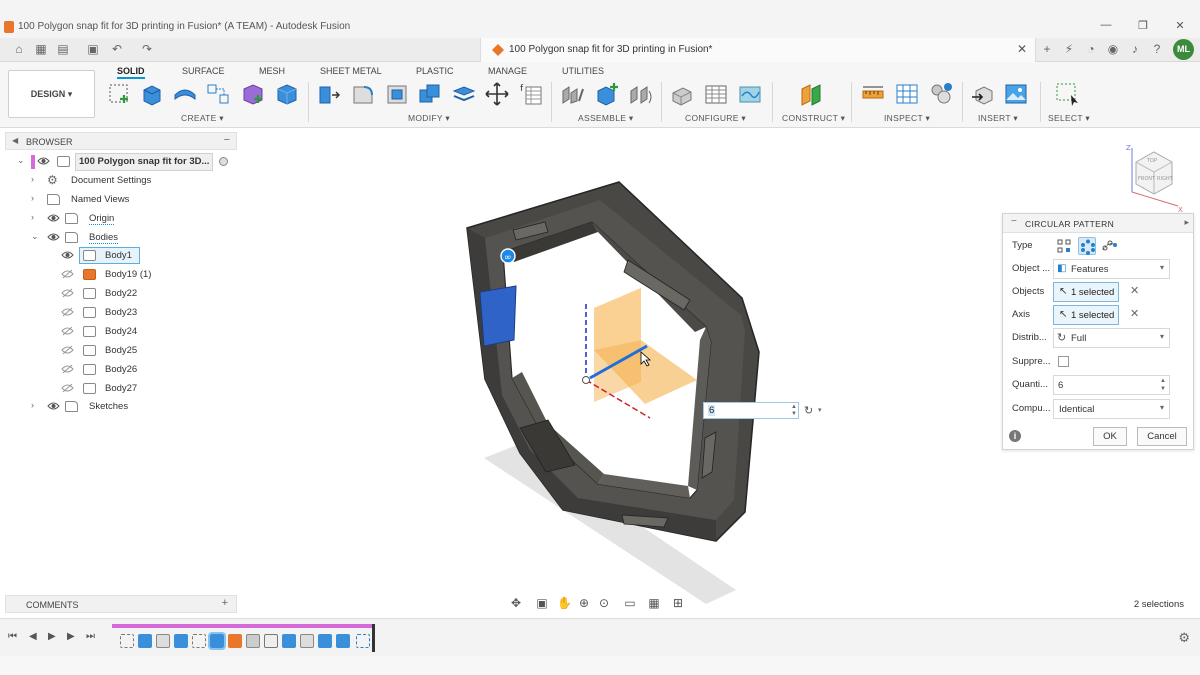  What do you see at coordinates (397, 94) in the screenshot?
I see `shell-icon` at bounding box center [397, 94].